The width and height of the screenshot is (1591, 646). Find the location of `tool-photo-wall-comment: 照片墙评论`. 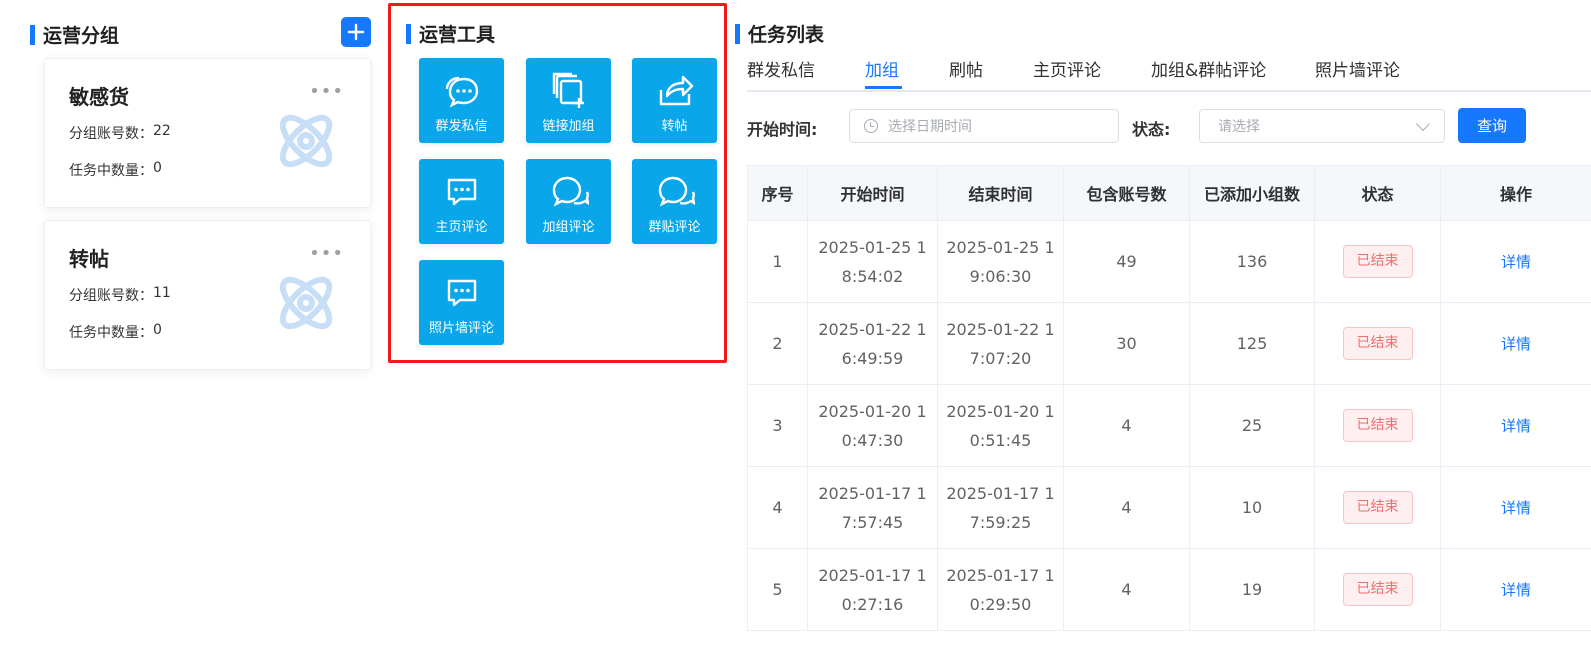

tool-photo-wall-comment: 照片墙评论 is located at coordinates (461, 302).